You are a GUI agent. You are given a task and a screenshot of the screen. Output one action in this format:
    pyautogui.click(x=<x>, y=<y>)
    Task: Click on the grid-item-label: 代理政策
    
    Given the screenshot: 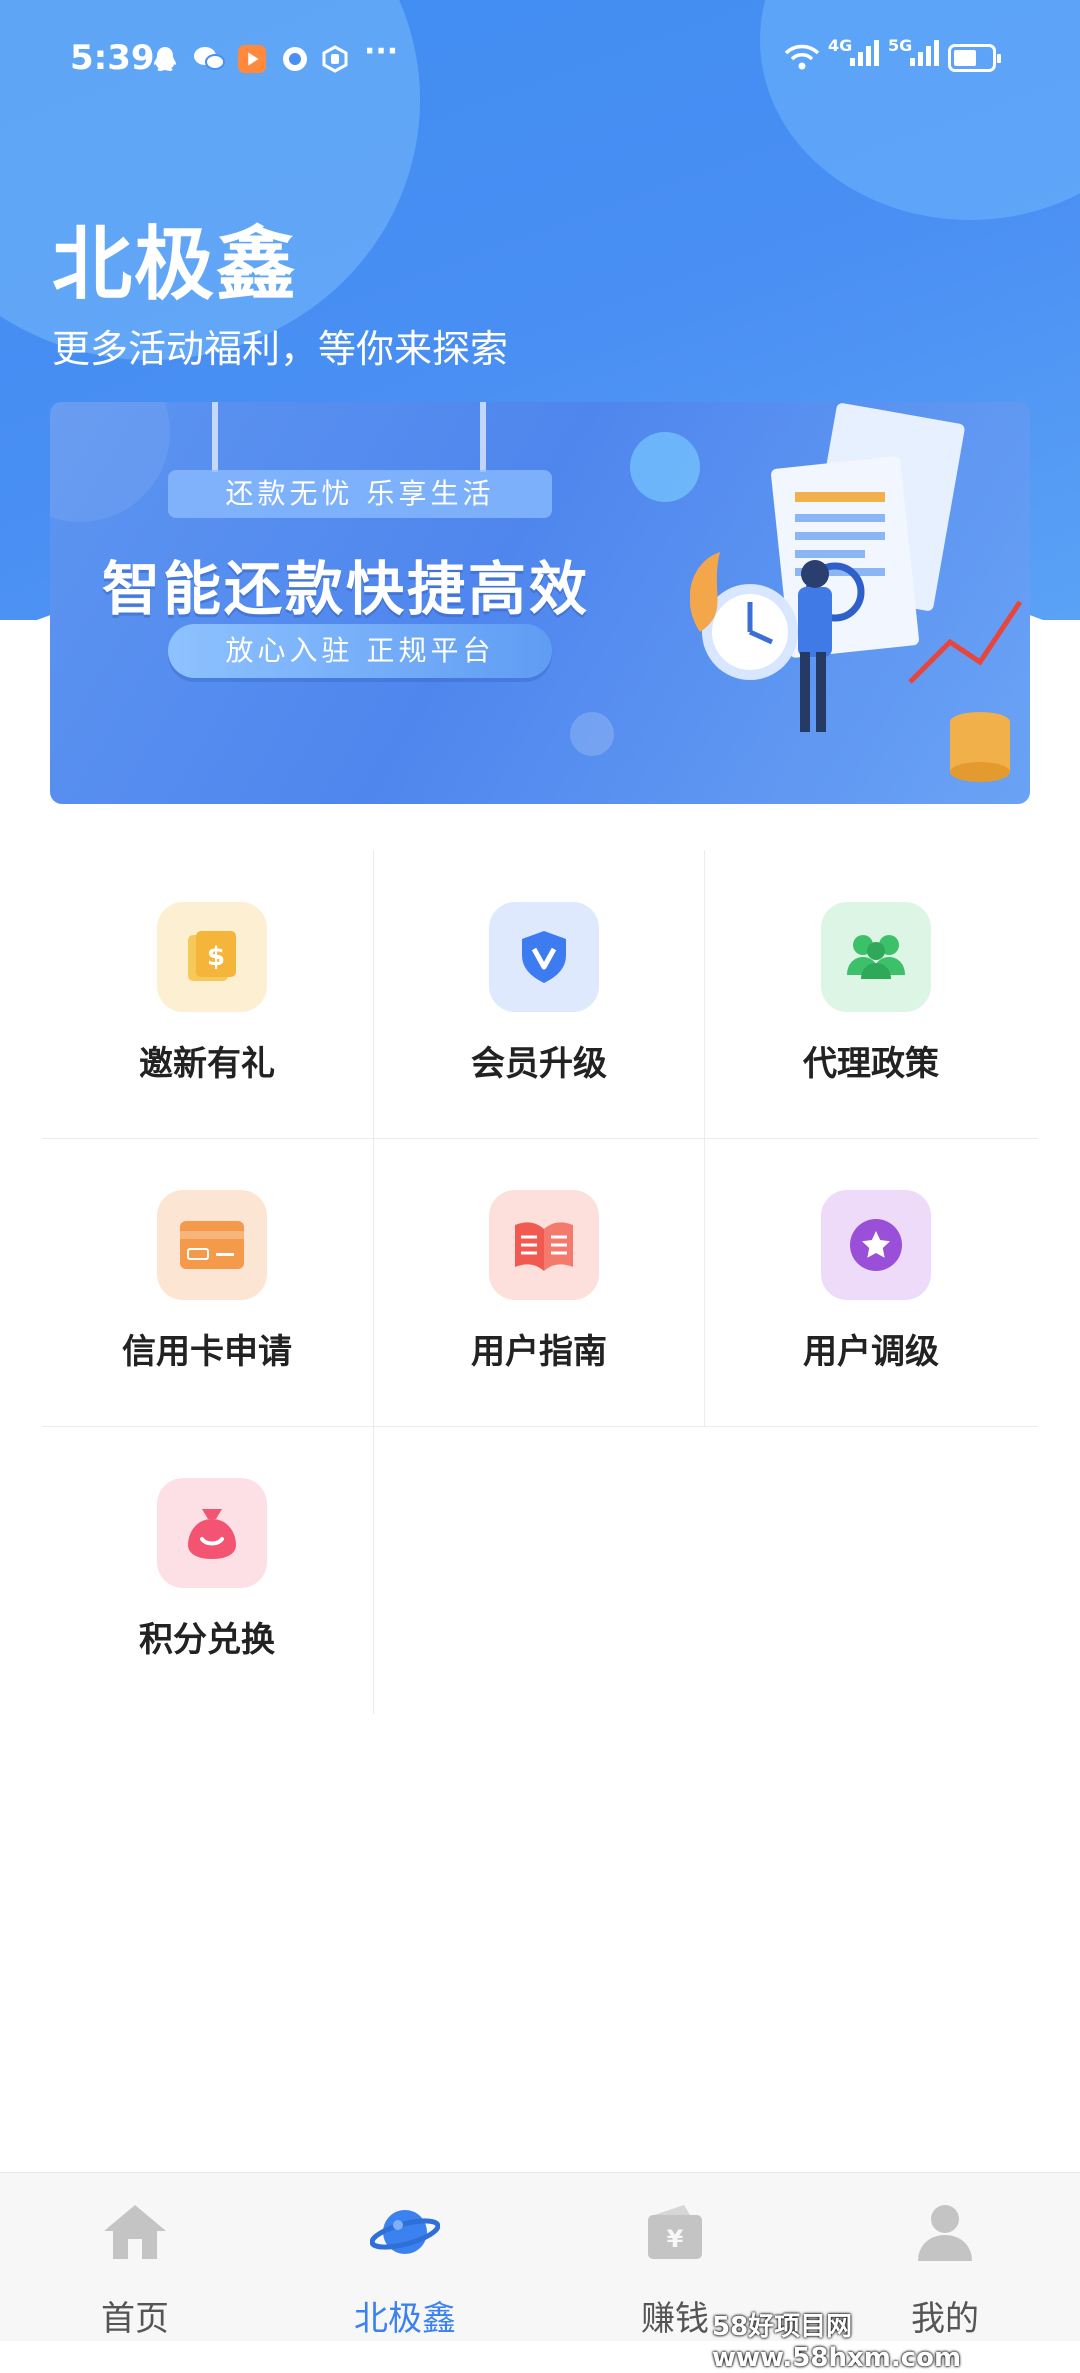 What is the action you would take?
    pyautogui.click(x=871, y=1064)
    